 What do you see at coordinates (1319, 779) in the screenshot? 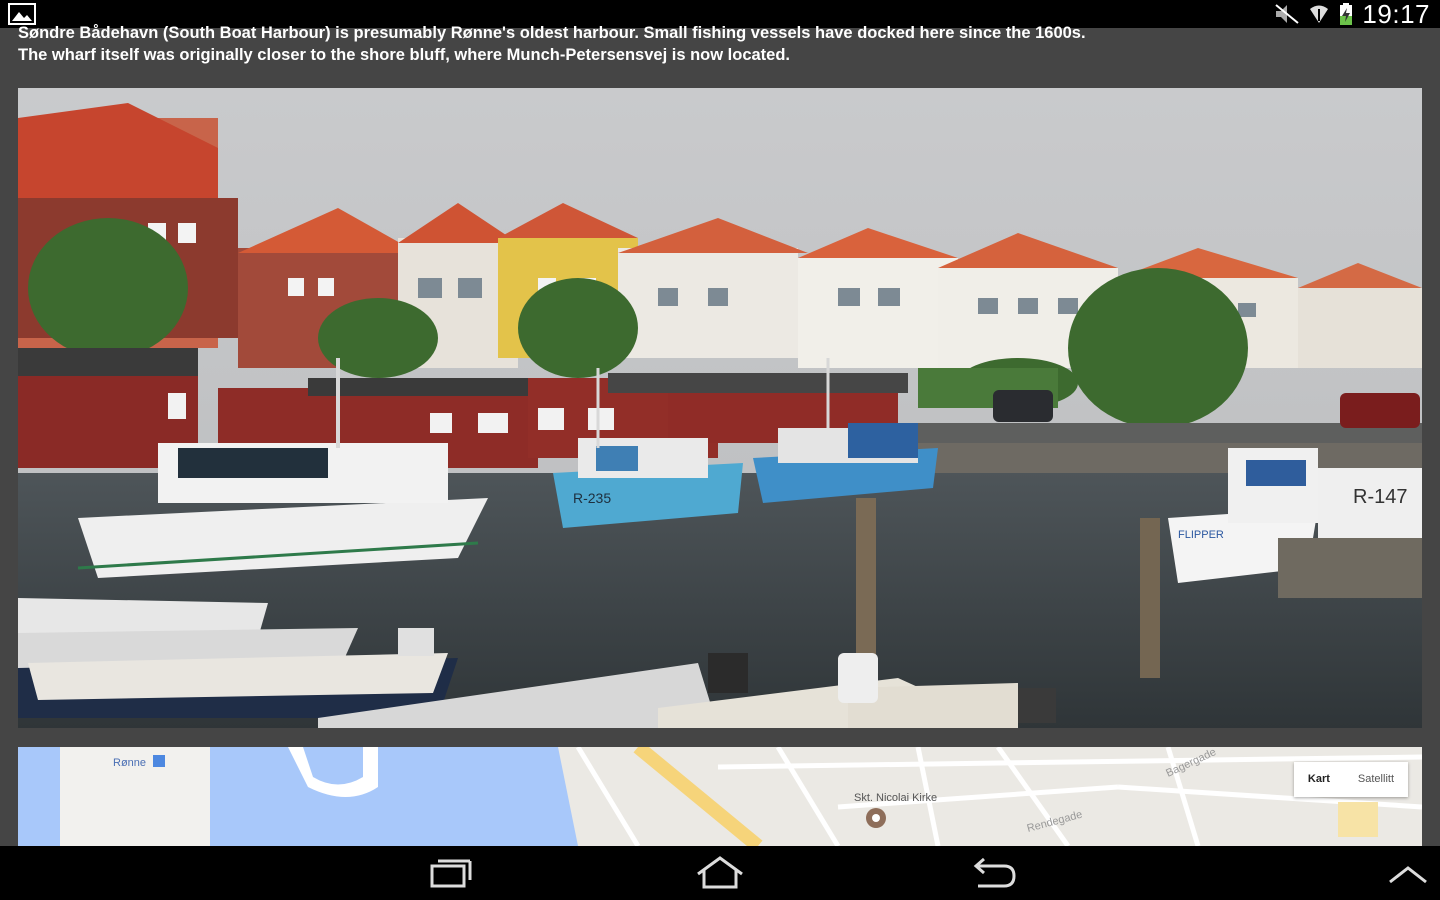
I see `map-type-map-button: Kart` at bounding box center [1319, 779].